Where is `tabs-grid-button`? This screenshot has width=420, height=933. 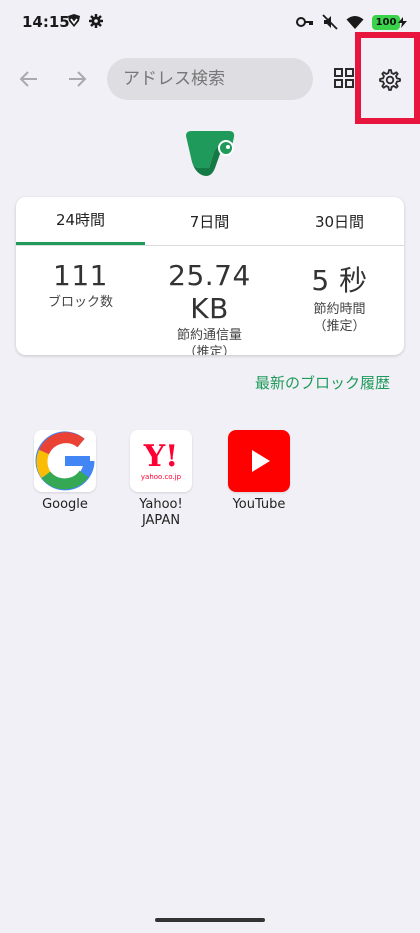
tabs-grid-button is located at coordinates (344, 78).